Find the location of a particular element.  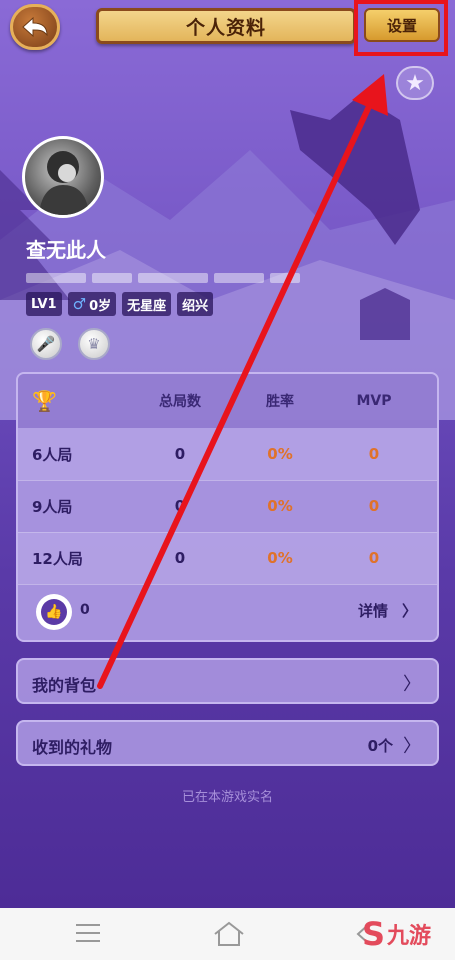

menu-icon is located at coordinates (88, 933).